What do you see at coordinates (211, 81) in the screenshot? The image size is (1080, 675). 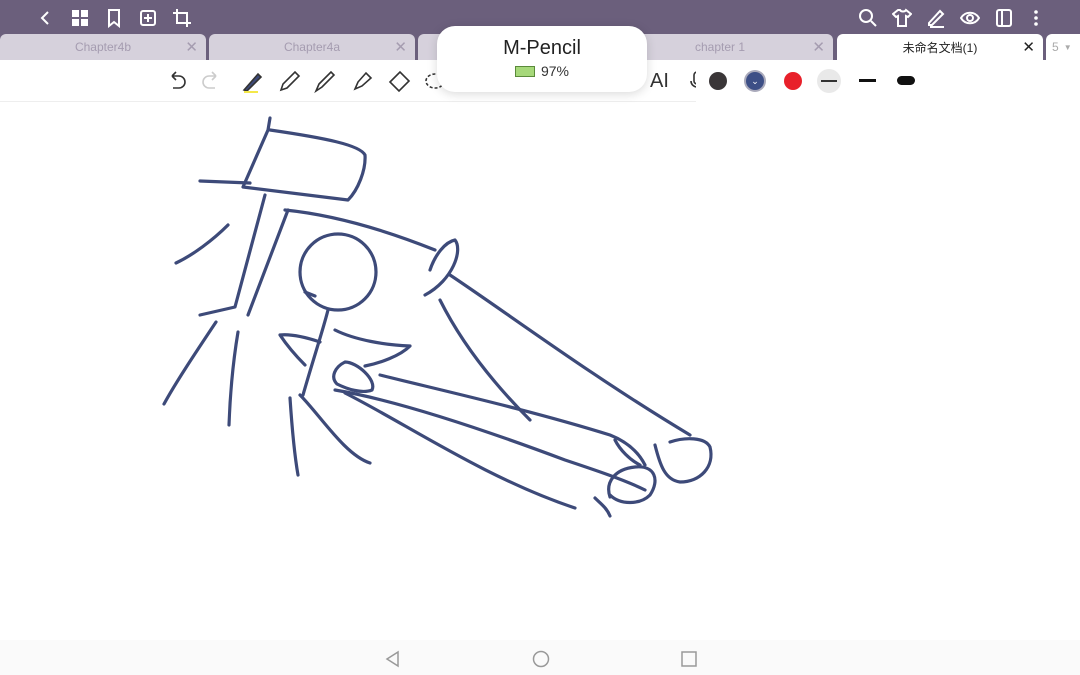 I see `redo-icon` at bounding box center [211, 81].